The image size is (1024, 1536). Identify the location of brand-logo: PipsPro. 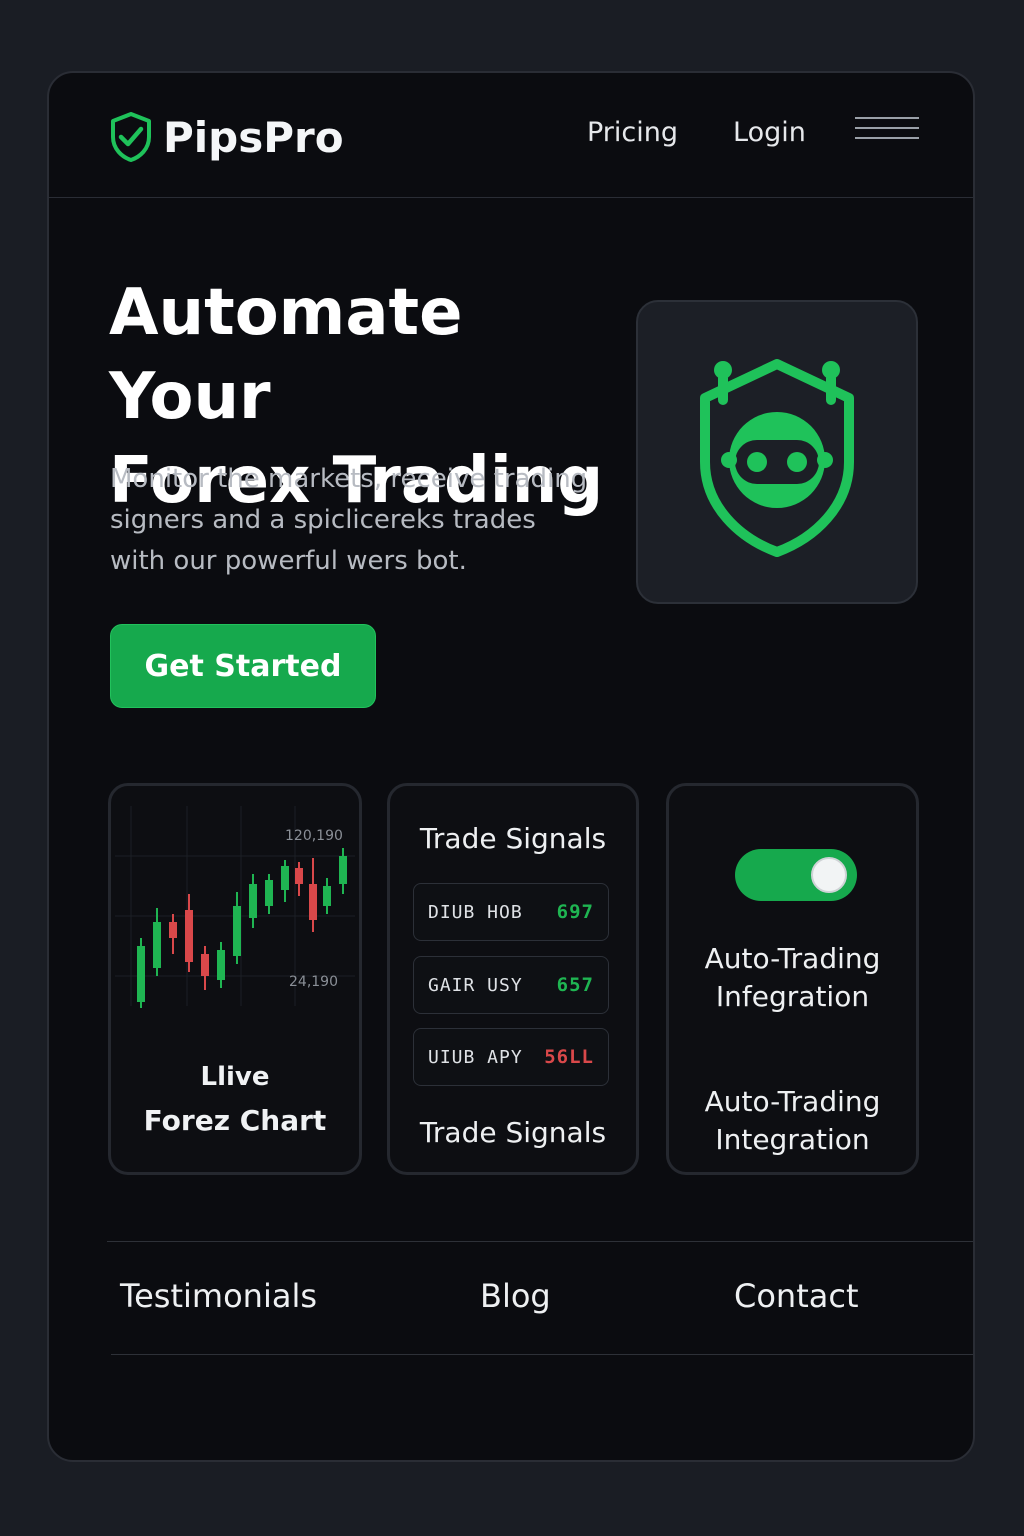
(226, 137).